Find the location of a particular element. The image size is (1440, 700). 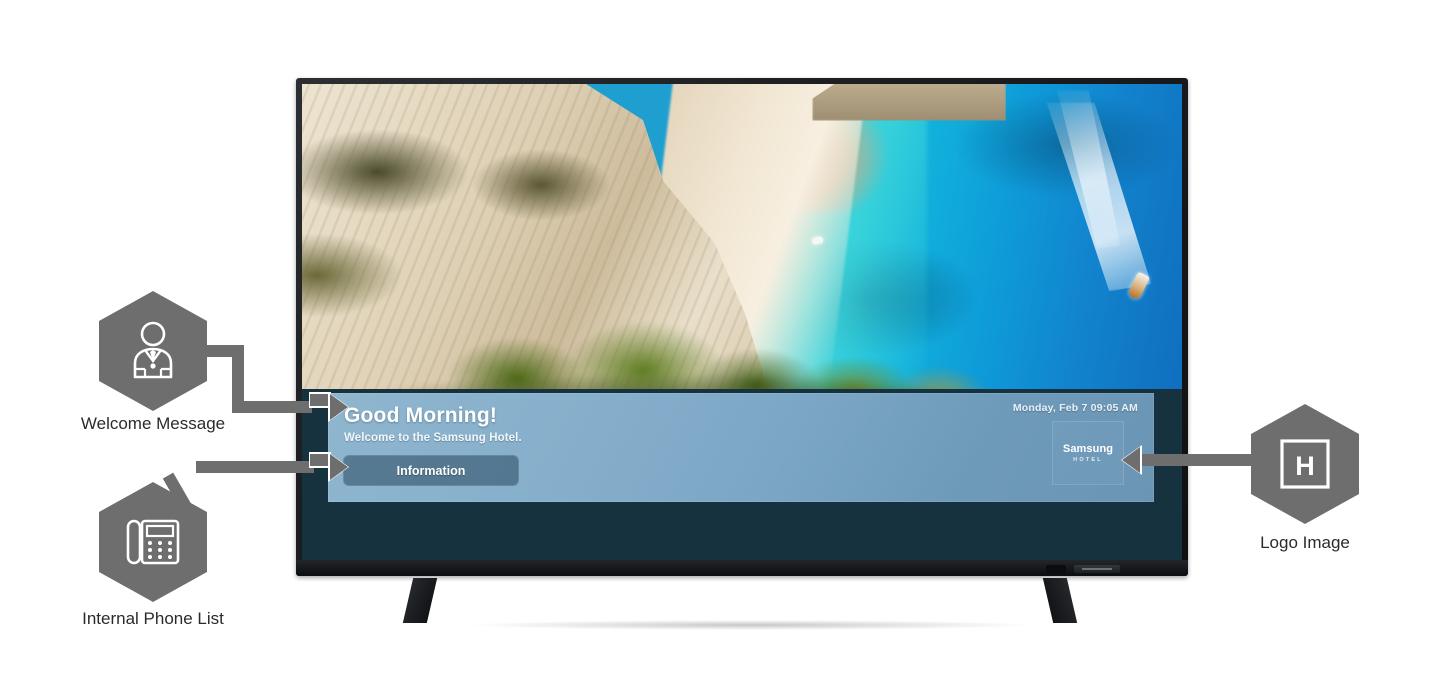

label-logo-image: Logo Image is located at coordinates (1305, 542).